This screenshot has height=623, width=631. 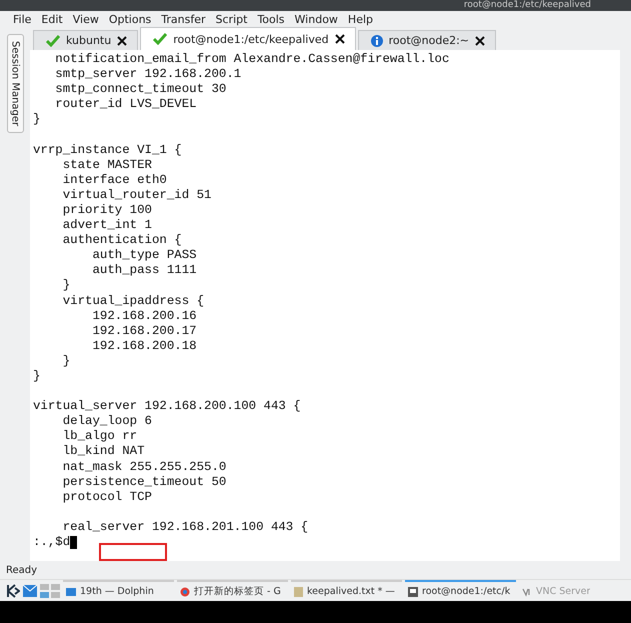 I want to click on terminal-line: smtp_connect_timeout 30, so click(x=140, y=90).